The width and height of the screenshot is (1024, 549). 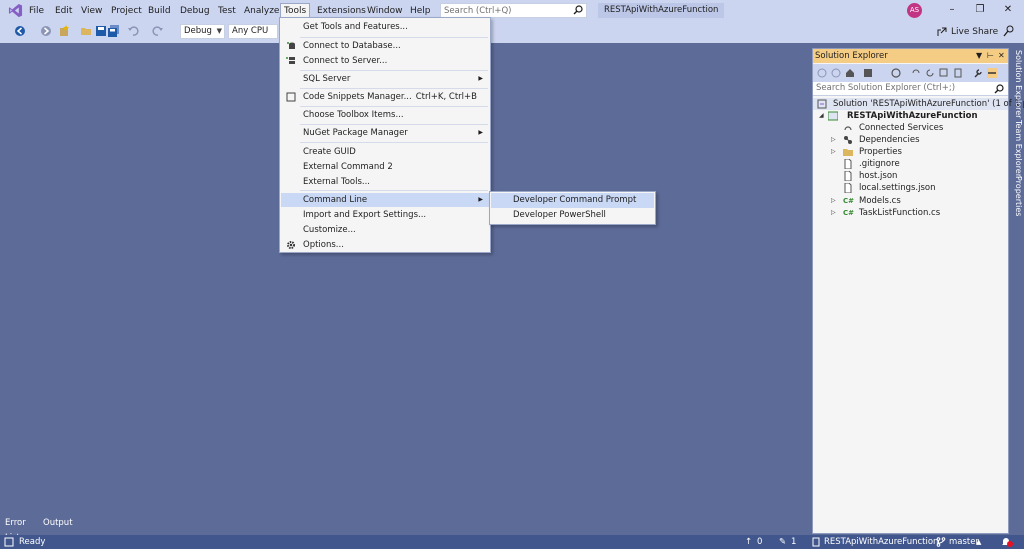 What do you see at coordinates (848, 140) in the screenshot?
I see `dependencies-icon` at bounding box center [848, 140].